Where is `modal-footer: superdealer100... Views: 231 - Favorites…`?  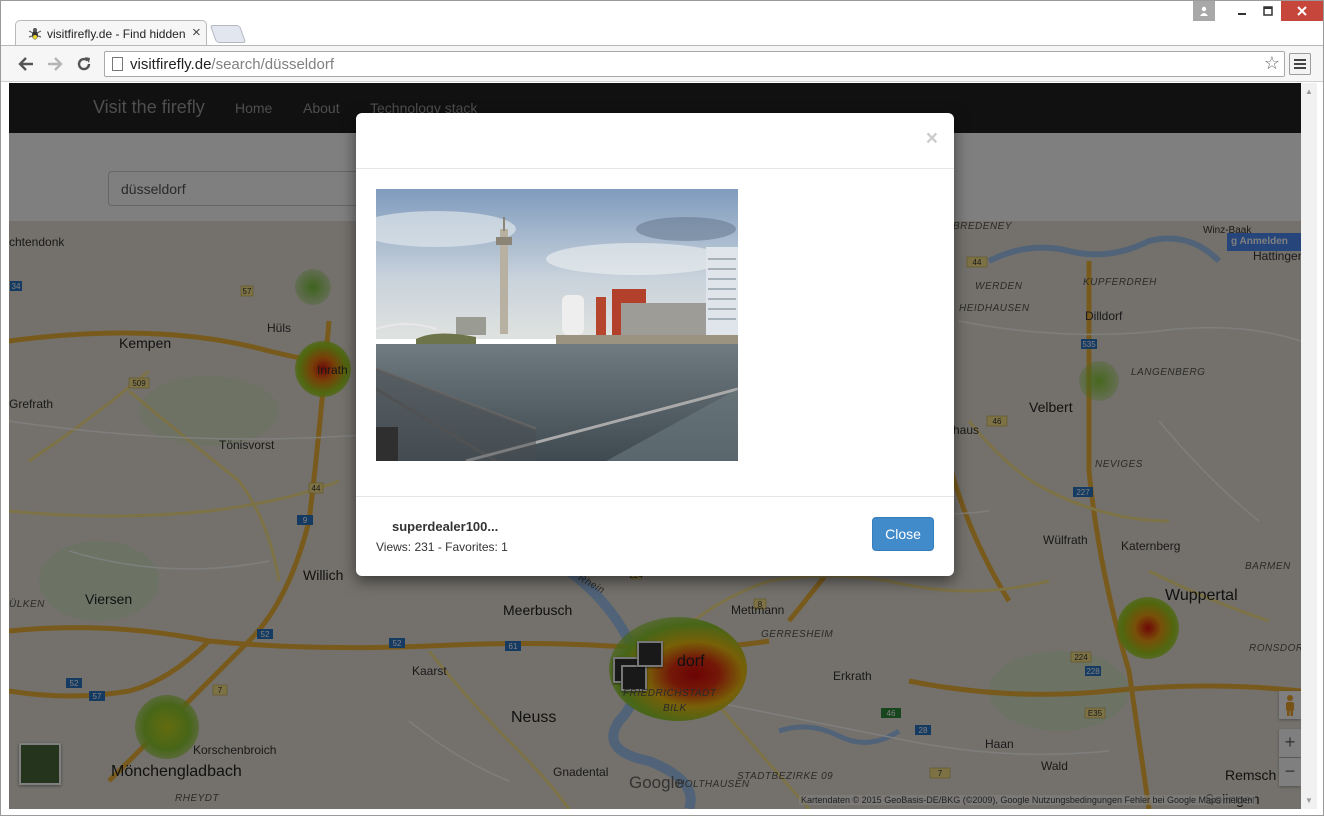
modal-footer: superdealer100... Views: 231 - Favorites… is located at coordinates (655, 536).